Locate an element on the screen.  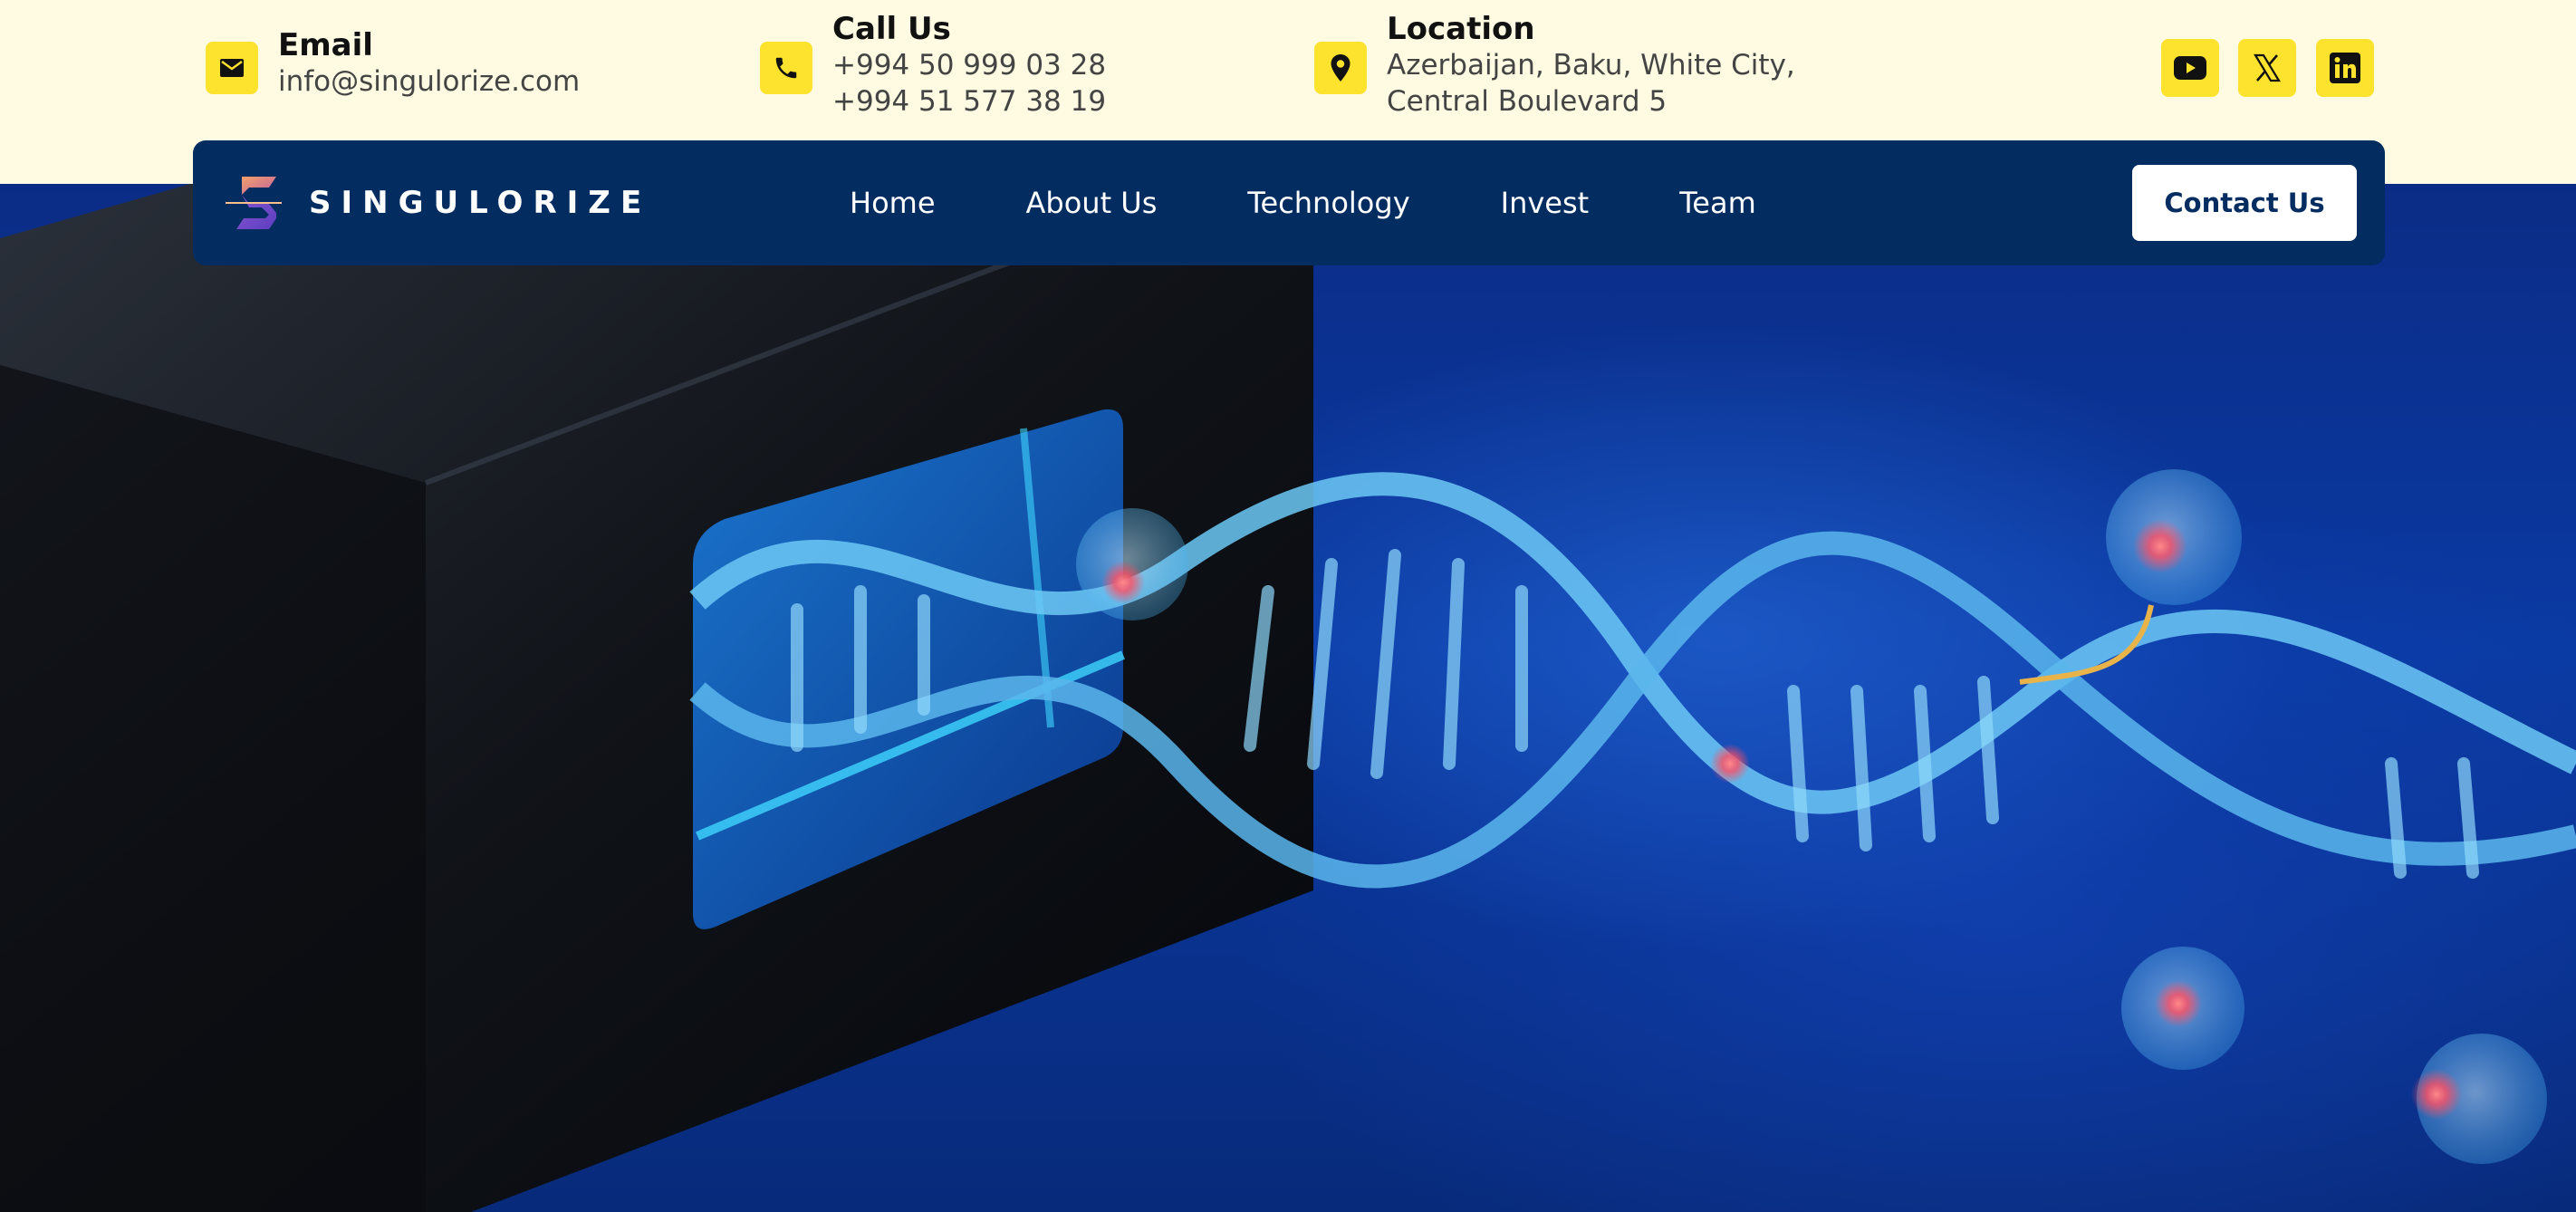
phone-number-1: +994 50 999 03 28 is located at coordinates (969, 65).